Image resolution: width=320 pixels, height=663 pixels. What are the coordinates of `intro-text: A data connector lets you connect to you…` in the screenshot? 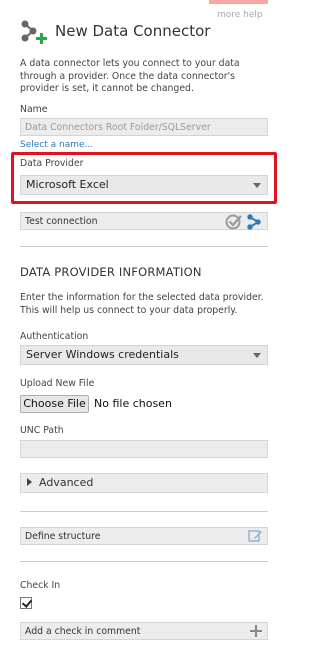 It's located at (130, 76).